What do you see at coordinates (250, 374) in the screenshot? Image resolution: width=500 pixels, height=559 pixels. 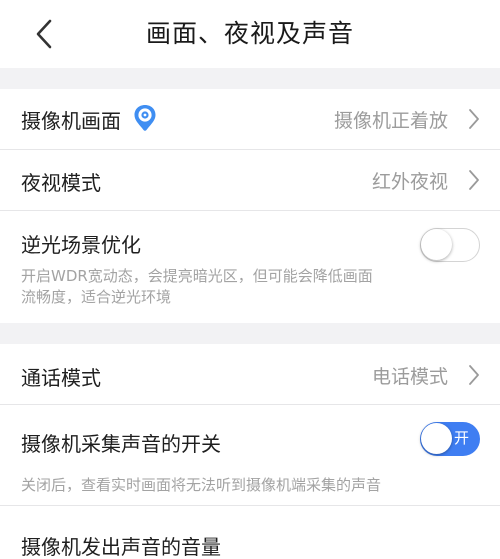 I see `call-mode-row: 通话模式 电话模式` at bounding box center [250, 374].